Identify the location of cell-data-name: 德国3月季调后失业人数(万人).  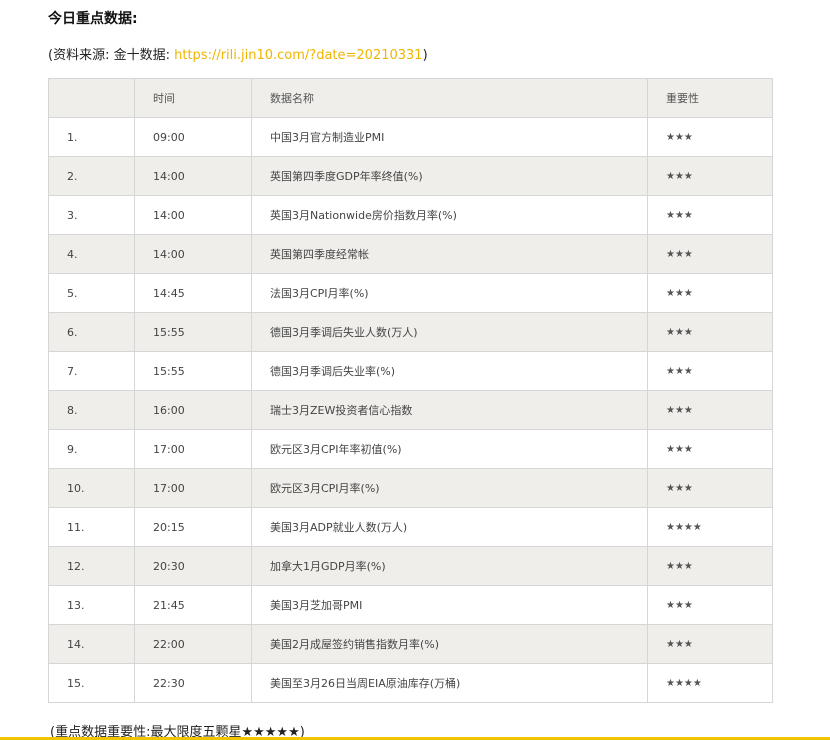
(449, 332).